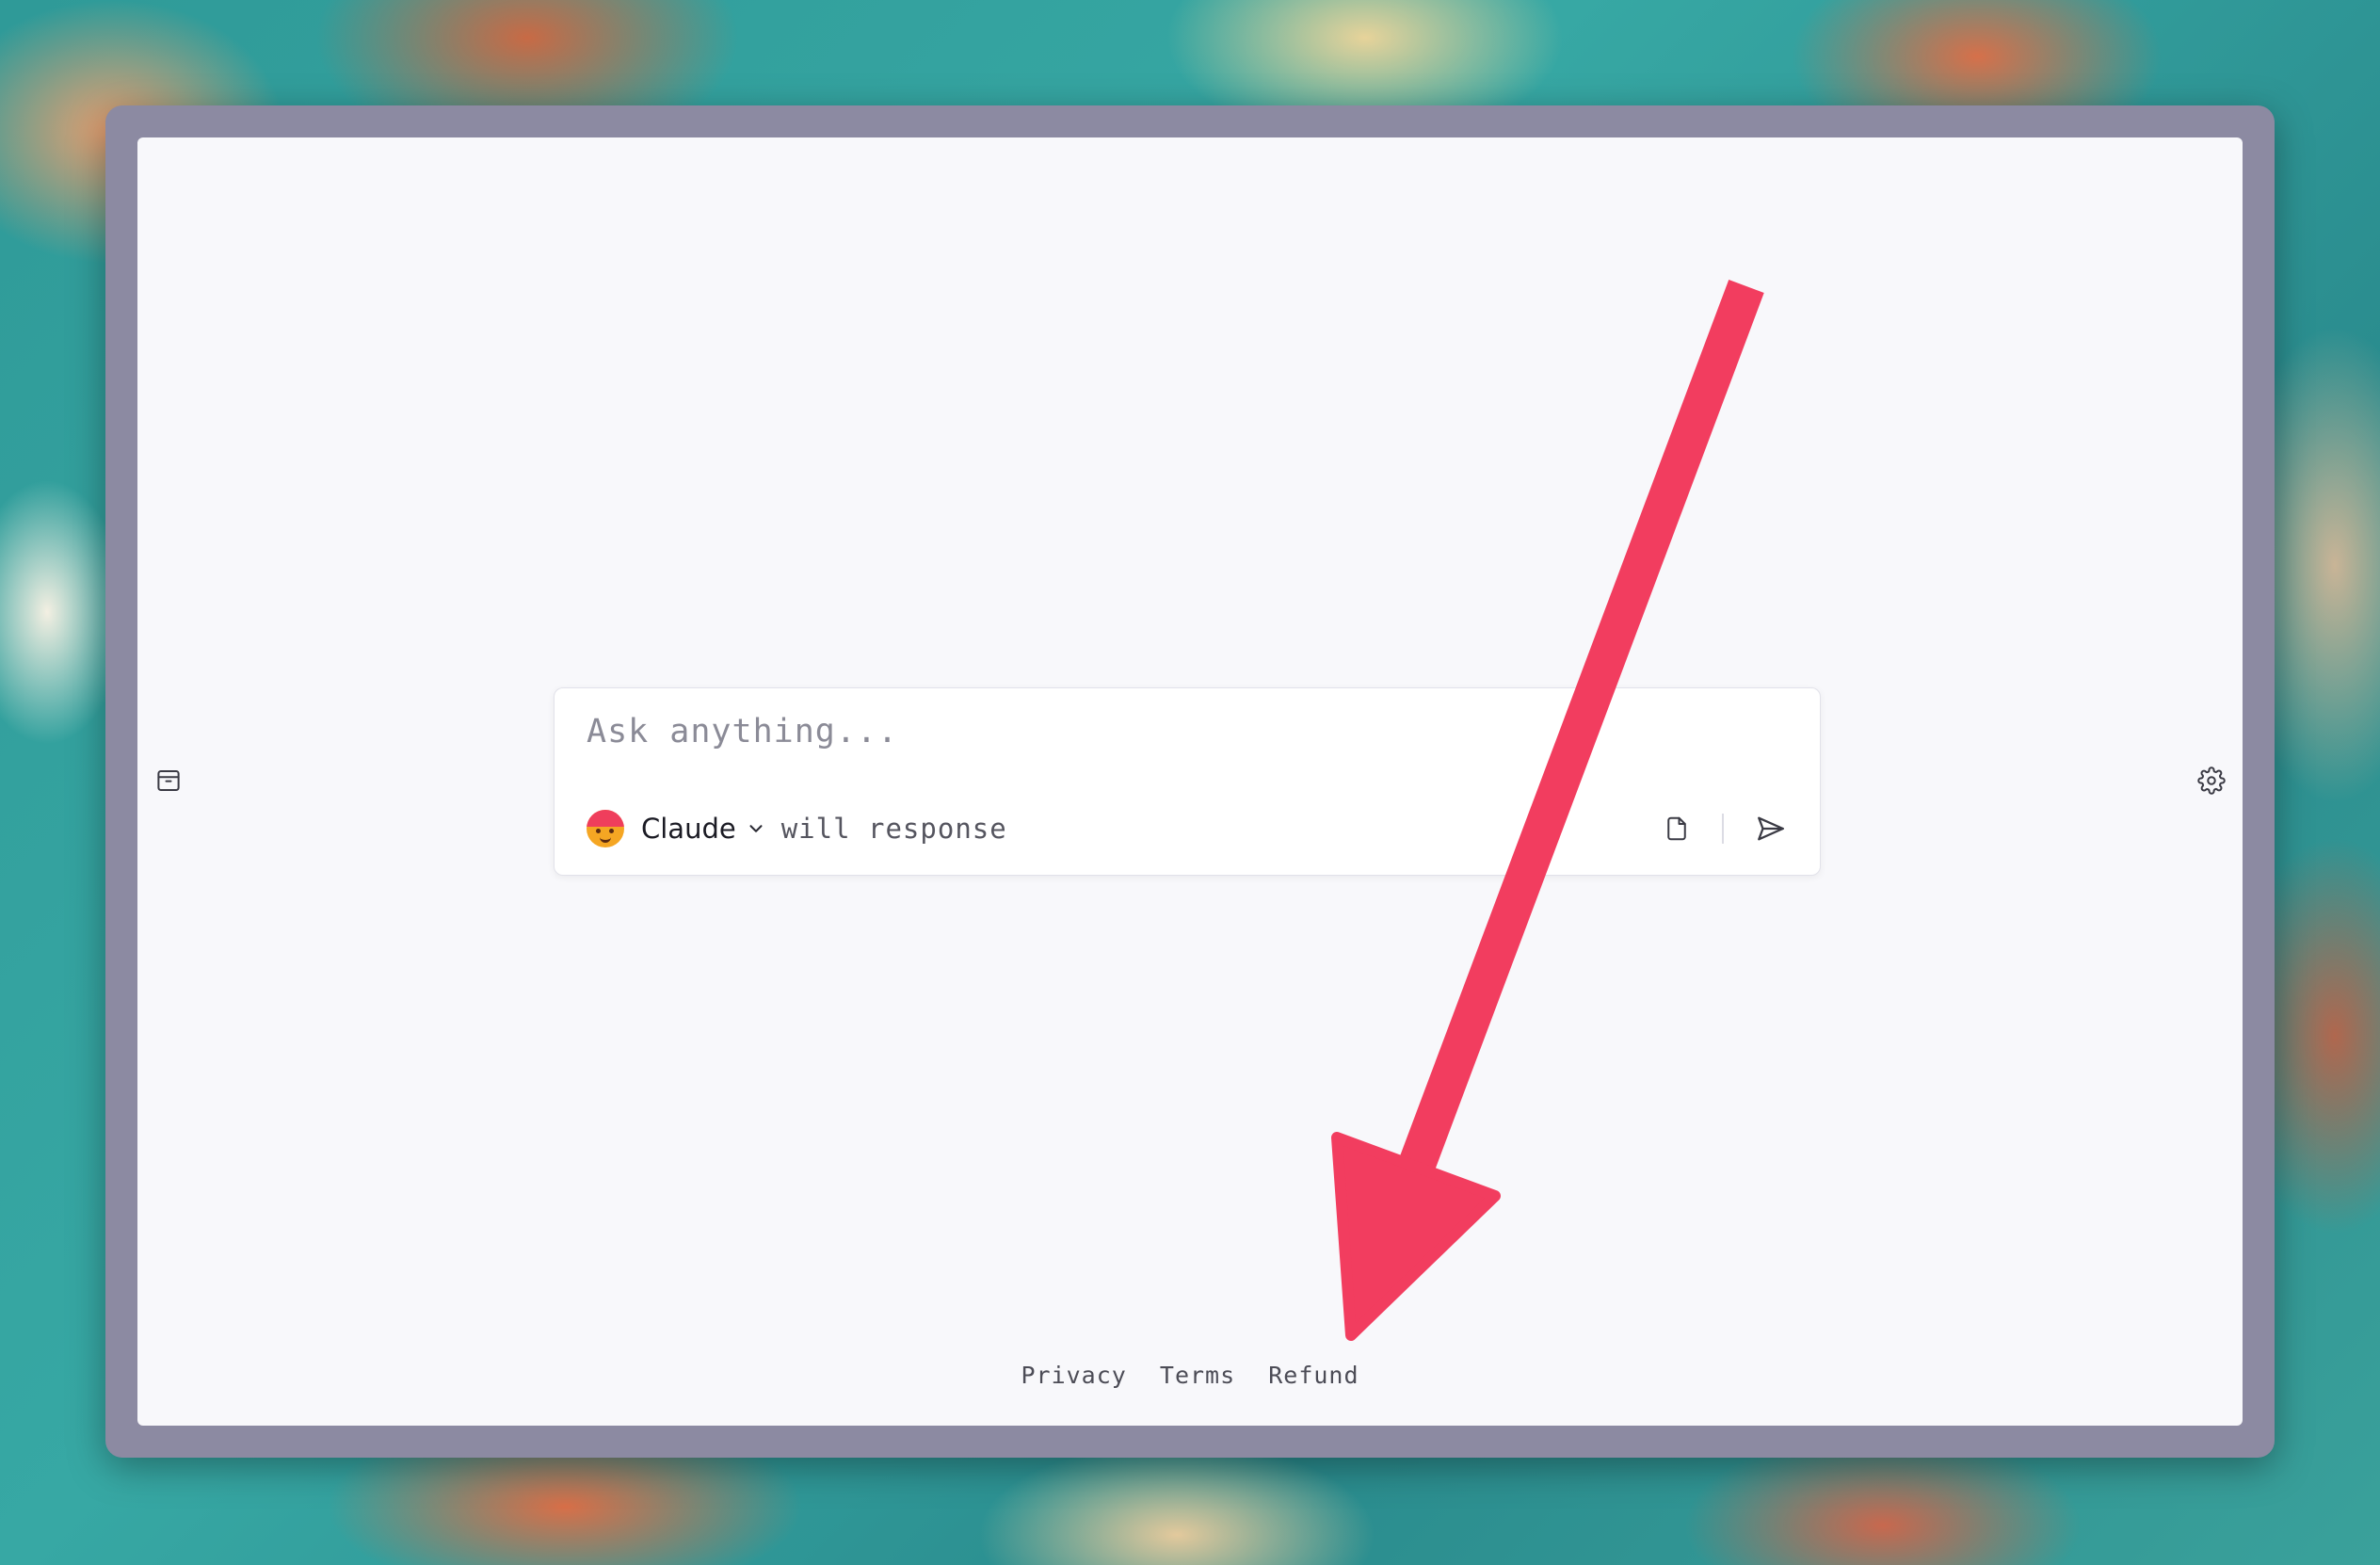 This screenshot has height=1565, width=2380. I want to click on file-icon, so click(1676, 828).